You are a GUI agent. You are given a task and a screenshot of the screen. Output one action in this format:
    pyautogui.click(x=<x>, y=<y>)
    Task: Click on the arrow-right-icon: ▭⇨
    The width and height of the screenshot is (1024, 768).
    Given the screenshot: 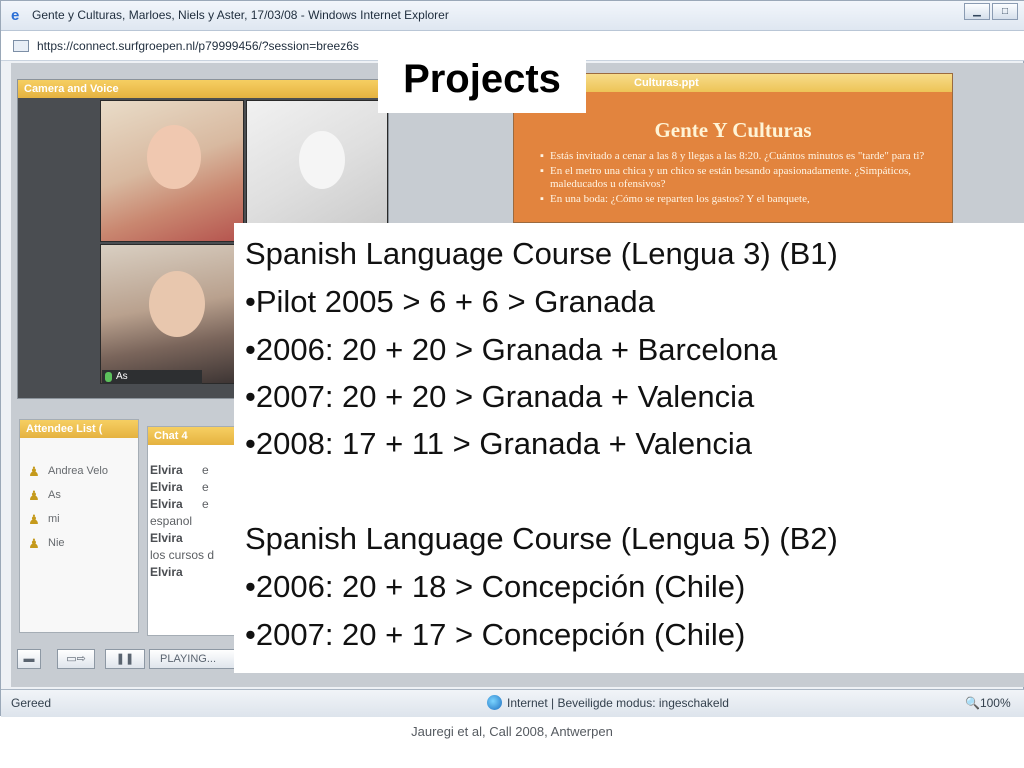 What is the action you would take?
    pyautogui.click(x=76, y=659)
    